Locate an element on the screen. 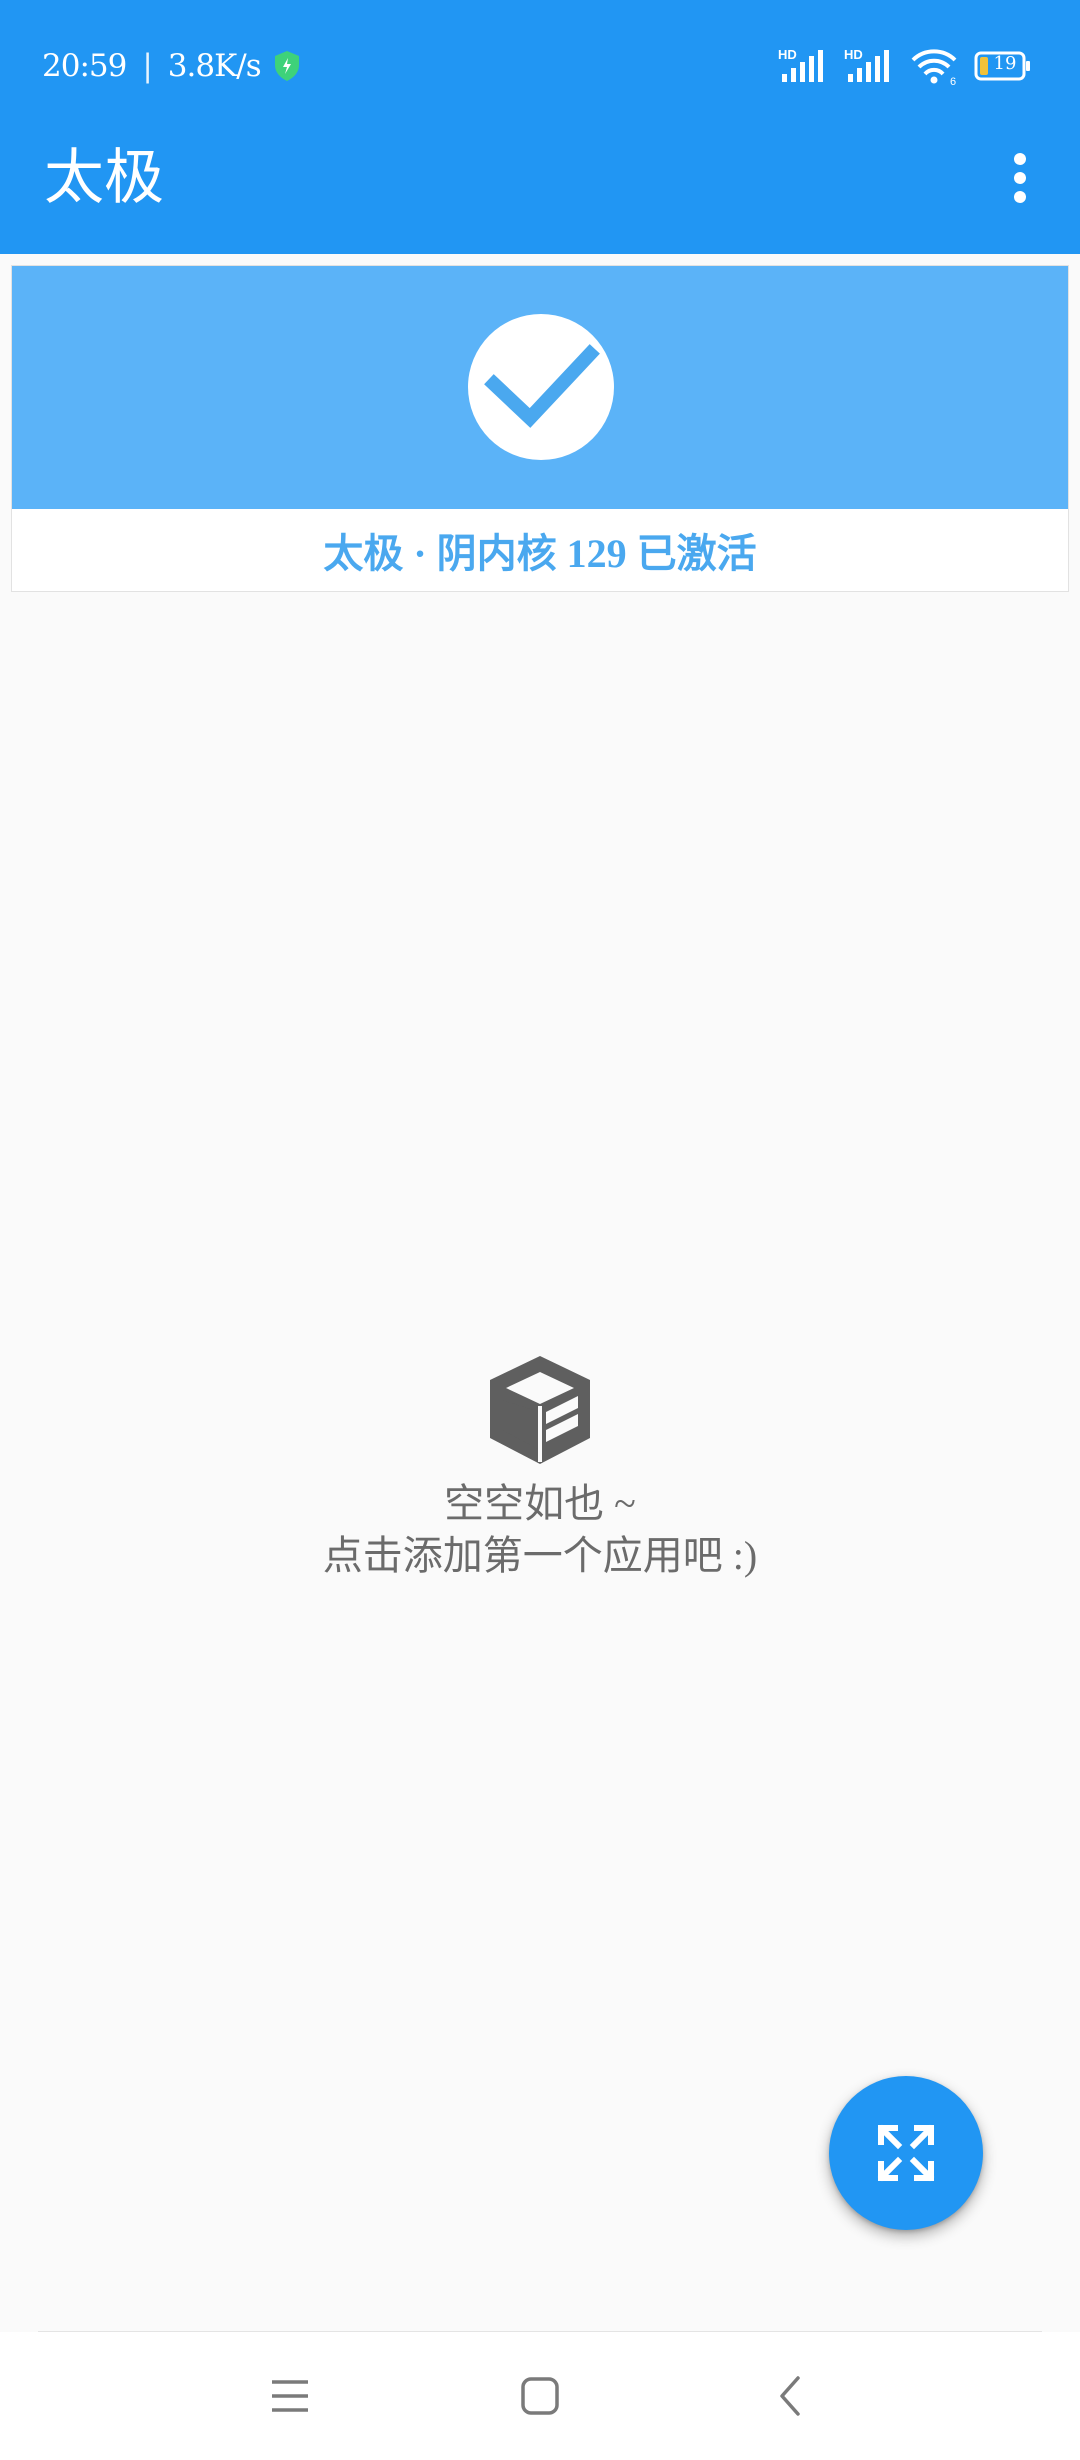  back-button is located at coordinates (790, 2396).